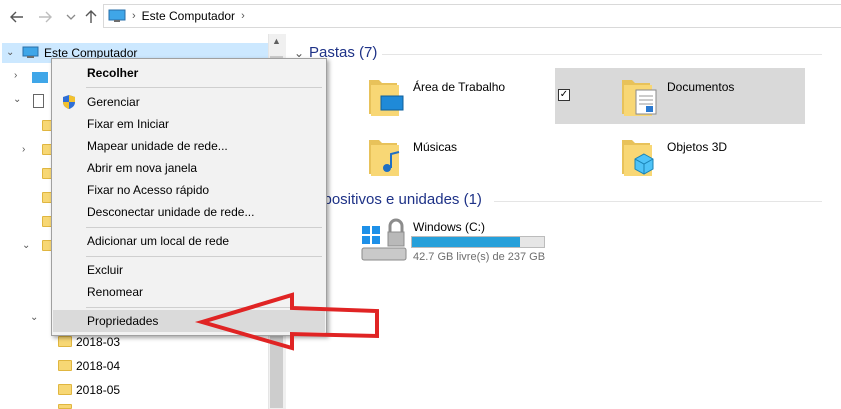 The image size is (841, 409). I want to click on up-button, so click(91, 17).